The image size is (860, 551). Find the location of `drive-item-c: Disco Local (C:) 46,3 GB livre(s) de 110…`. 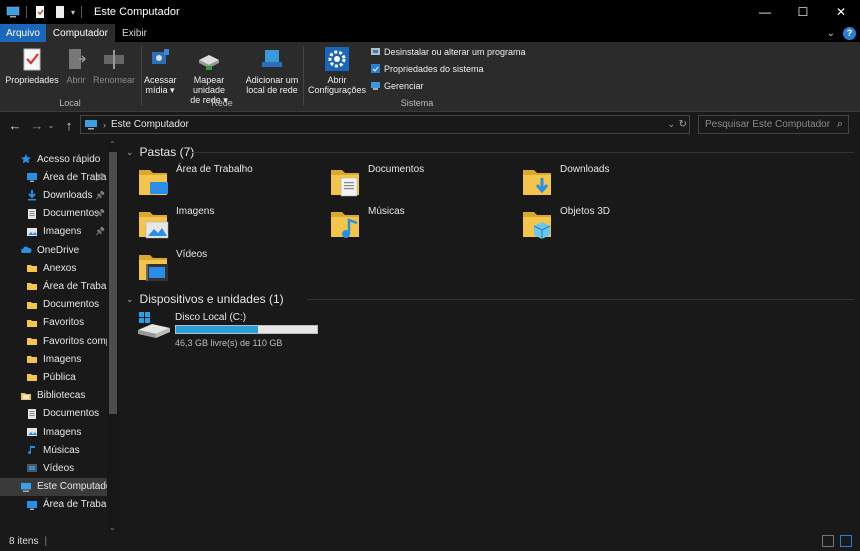

drive-item-c: Disco Local (C:) 46,3 GB livre(s) de 110… is located at coordinates (246, 330).